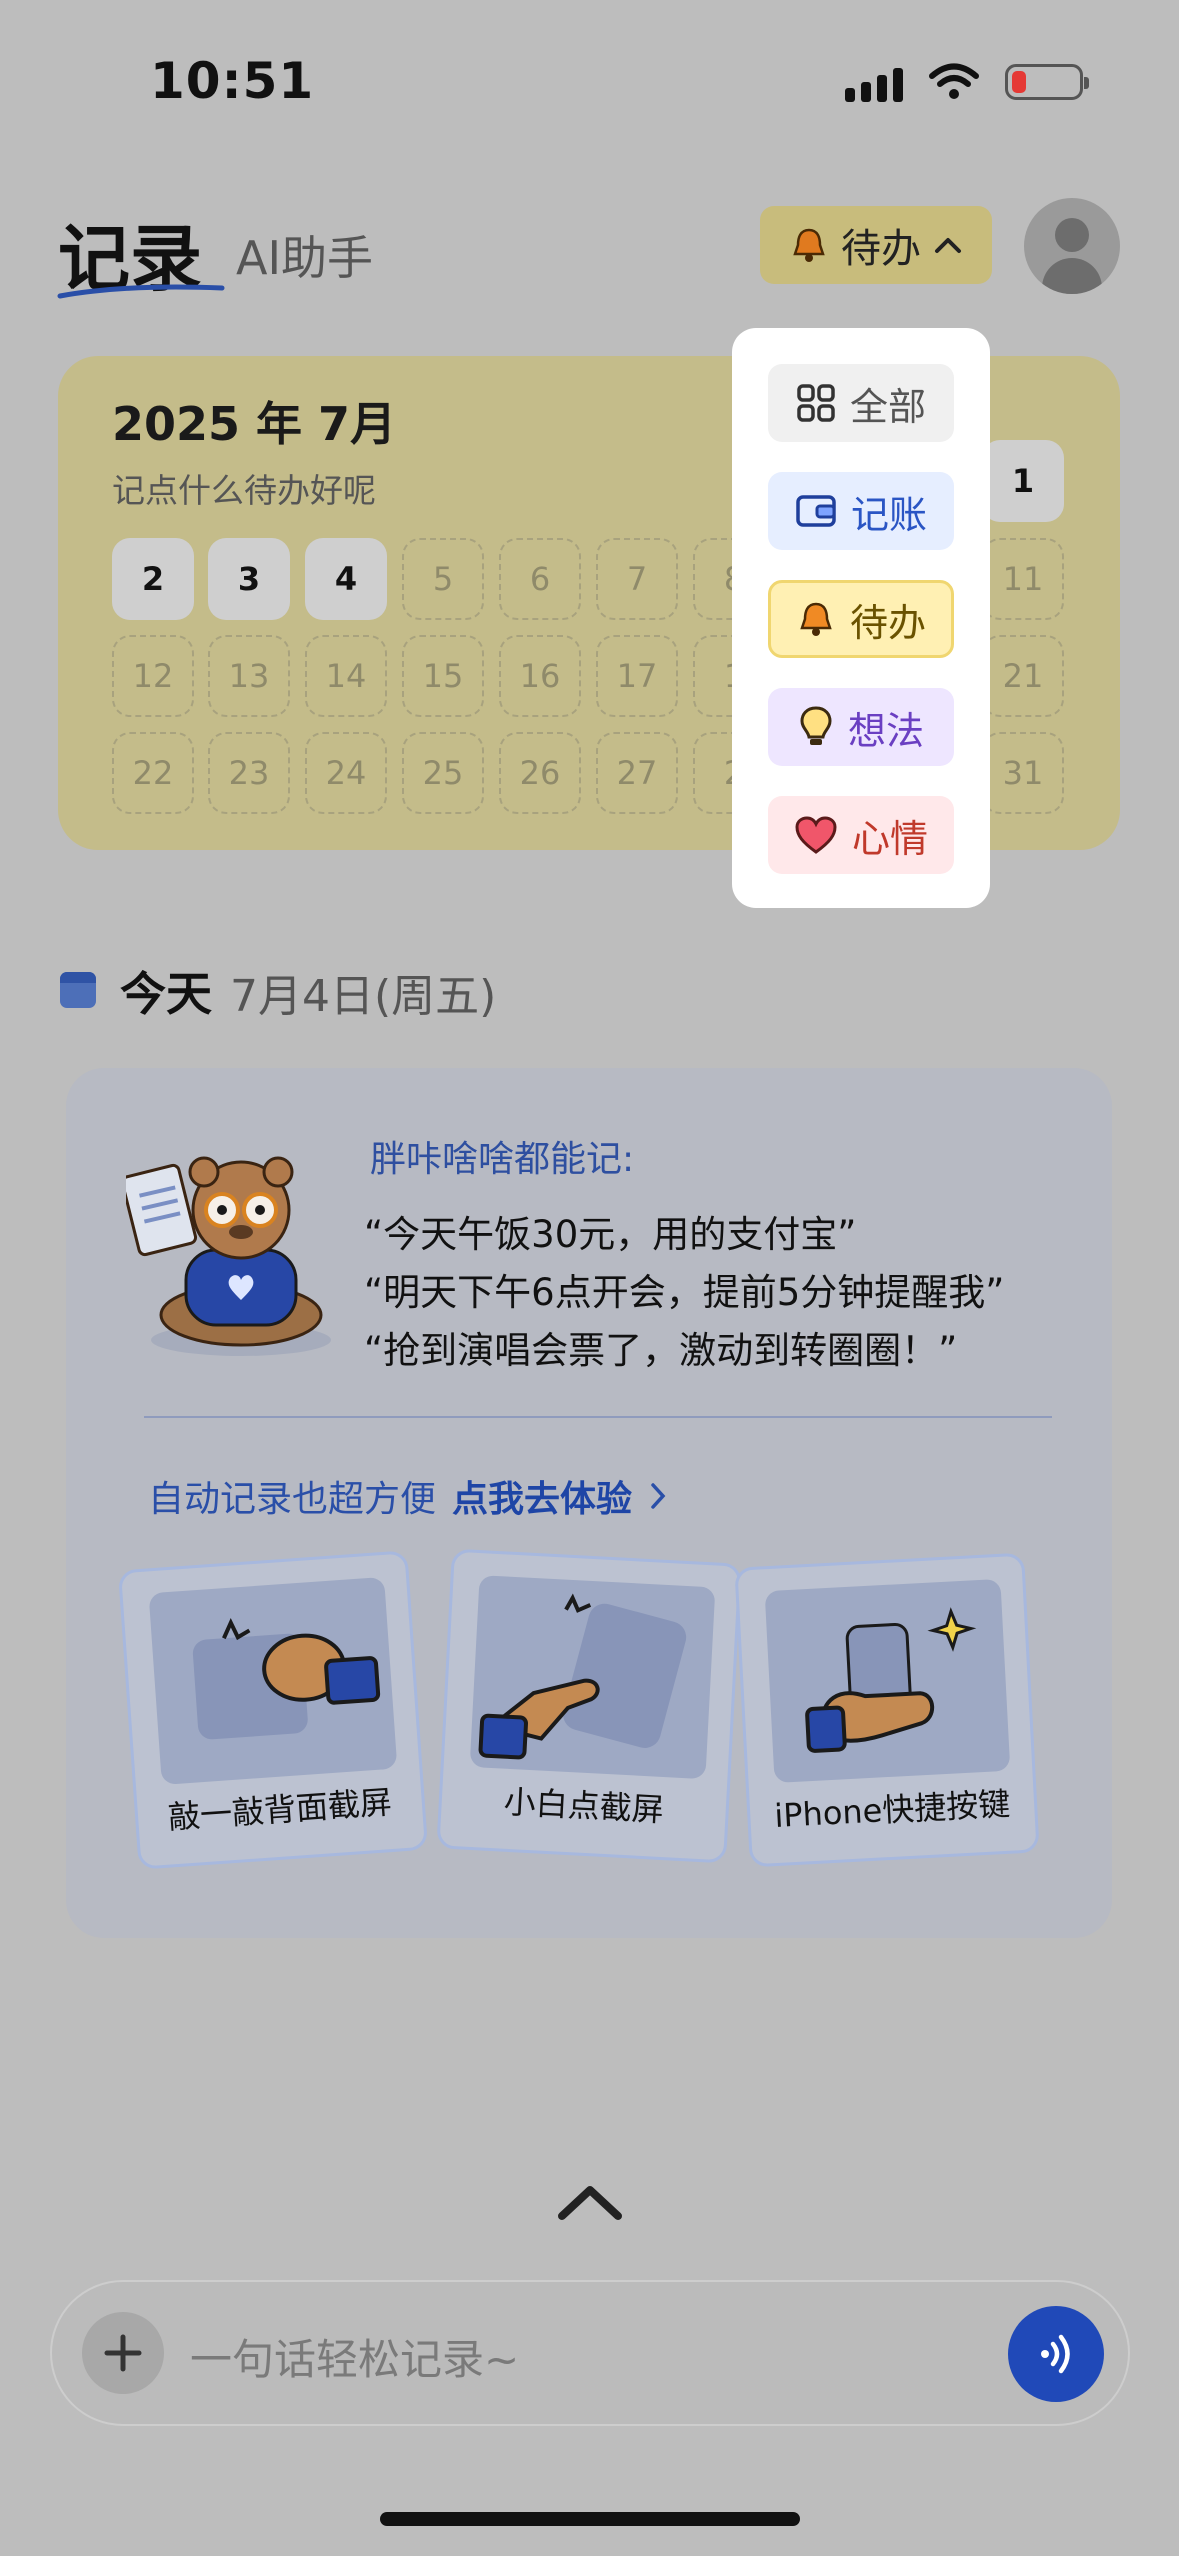  What do you see at coordinates (153, 676) in the screenshot?
I see `calendar-day: 12` at bounding box center [153, 676].